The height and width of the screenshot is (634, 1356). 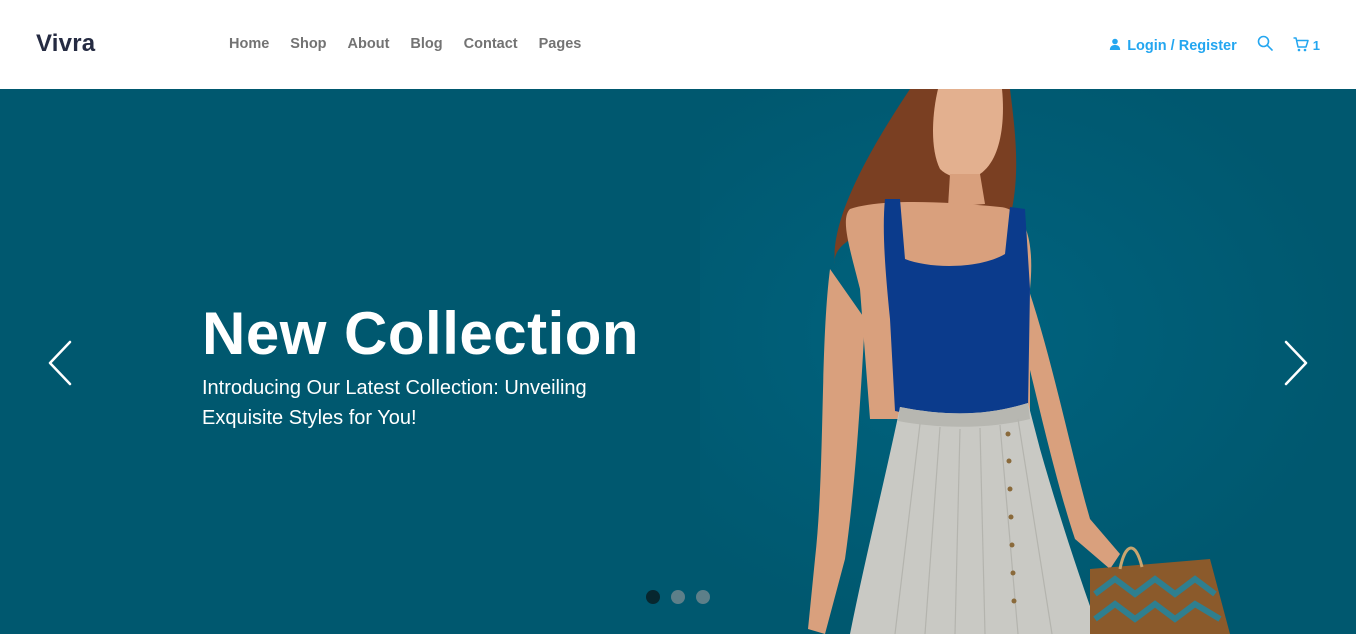 What do you see at coordinates (369, 44) in the screenshot?
I see `nav-item-about: About` at bounding box center [369, 44].